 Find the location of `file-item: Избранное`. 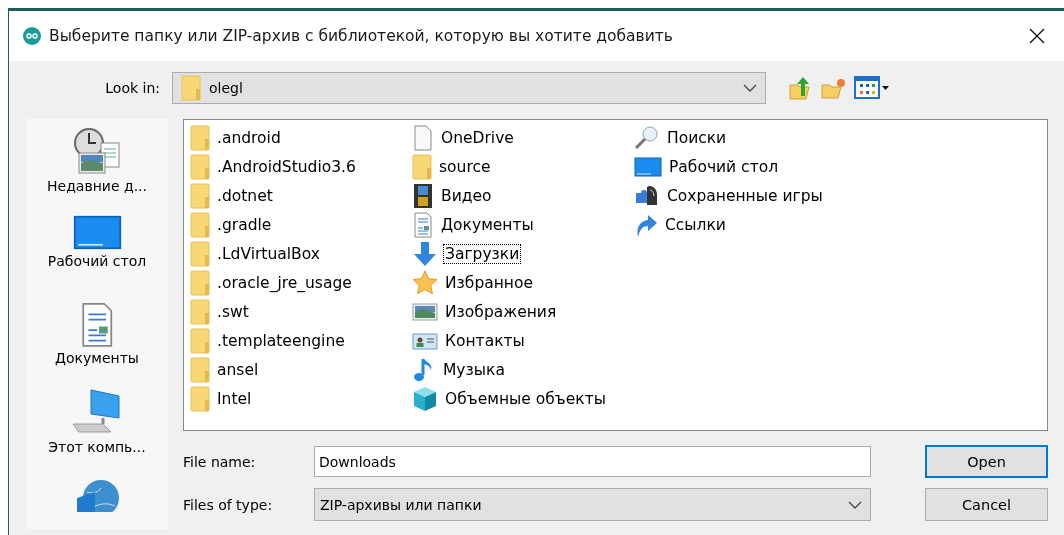

file-item: Избранное is located at coordinates (489, 282).